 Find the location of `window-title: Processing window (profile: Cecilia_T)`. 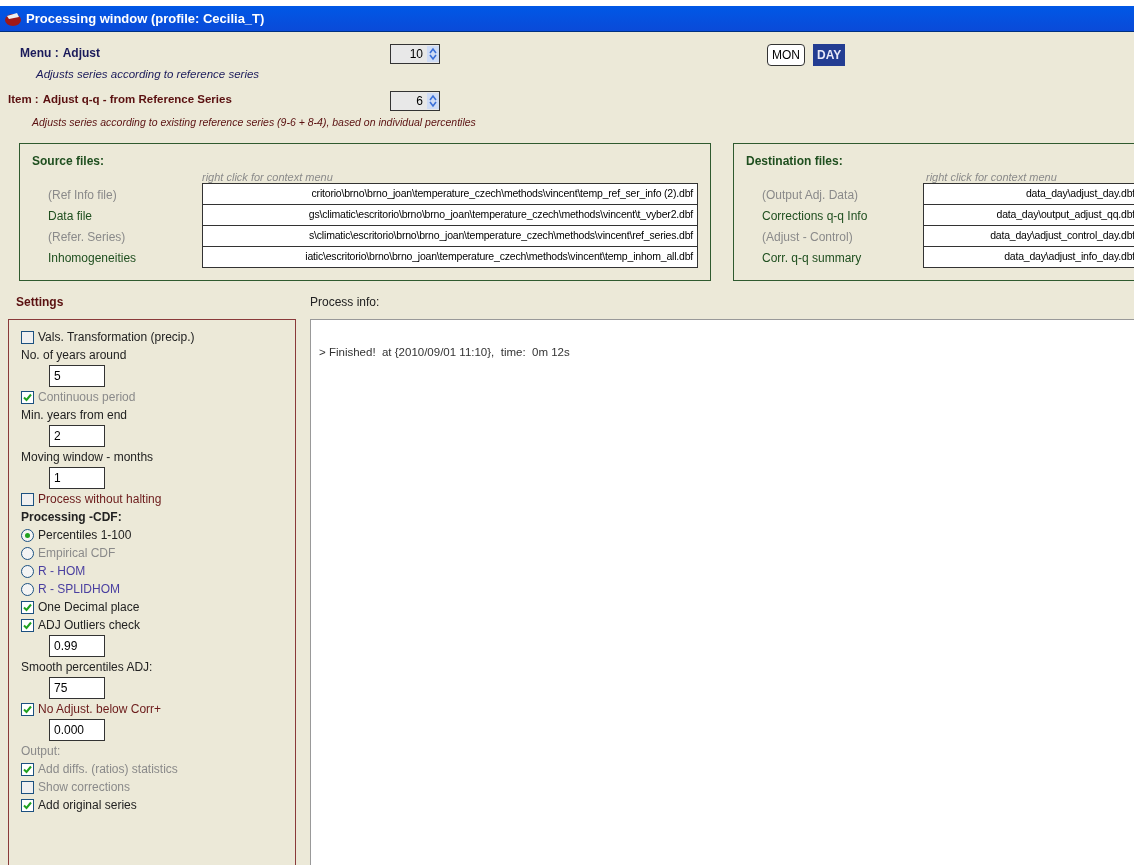

window-title: Processing window (profile: Cecilia_T) is located at coordinates (145, 18).